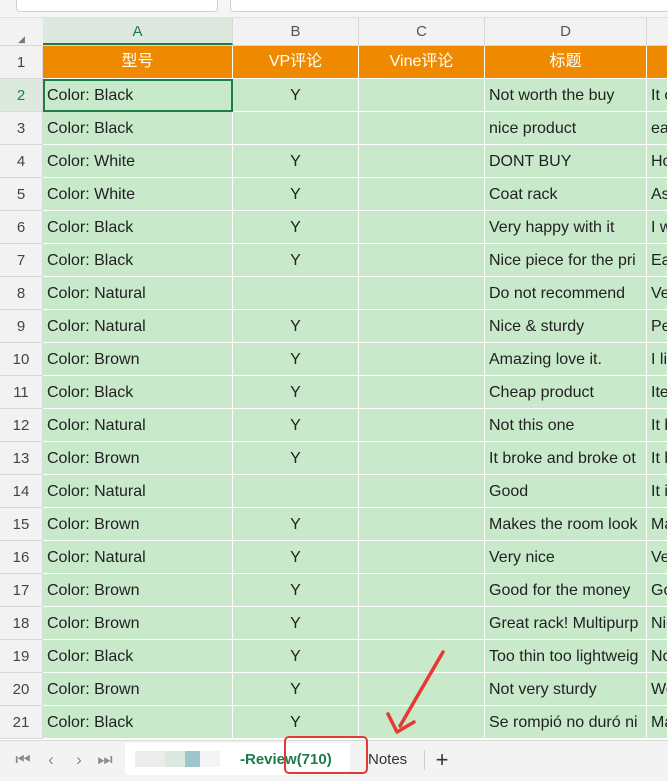  Describe the element at coordinates (21, 623) in the screenshot. I see `row-number: 18` at that location.